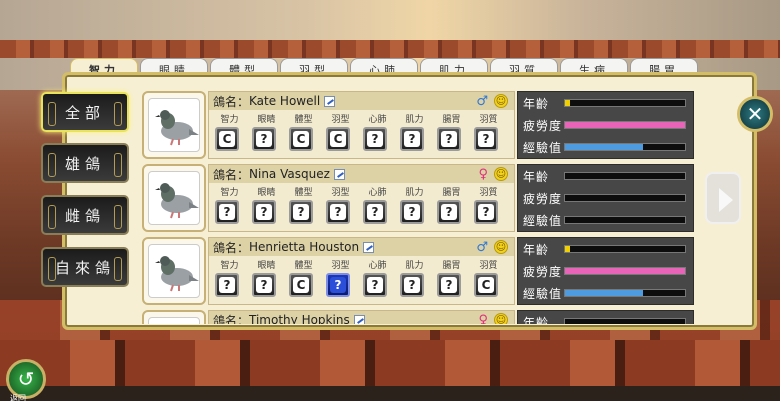 This screenshot has width=780, height=401. I want to click on pigeon-stats: 年齡疲勞度經驗值, so click(605, 198).